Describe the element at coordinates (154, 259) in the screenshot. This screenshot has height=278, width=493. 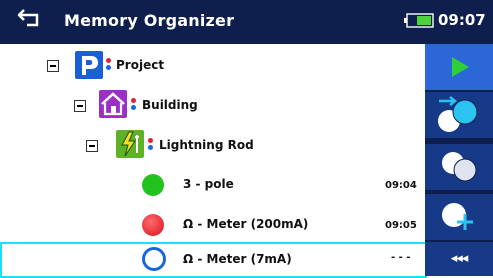
I see `empty-status-icon` at that location.